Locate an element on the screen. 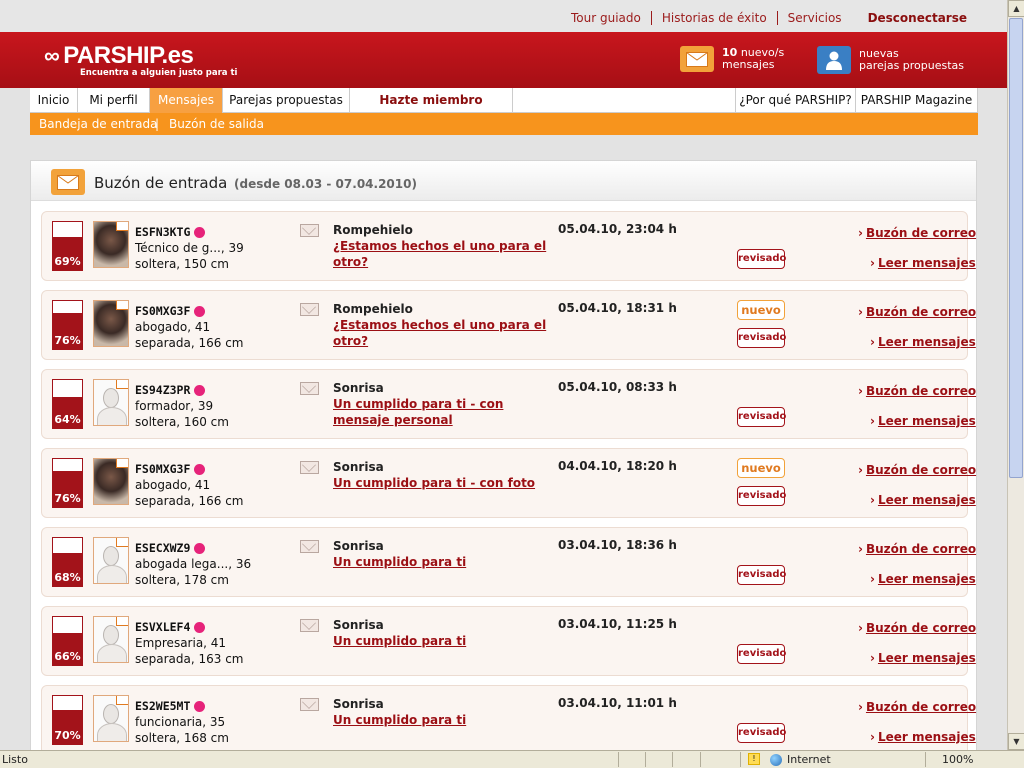 Image resolution: width=1024 pixels, height=768 pixels. top-link-tour: Tour guiado is located at coordinates (606, 18).